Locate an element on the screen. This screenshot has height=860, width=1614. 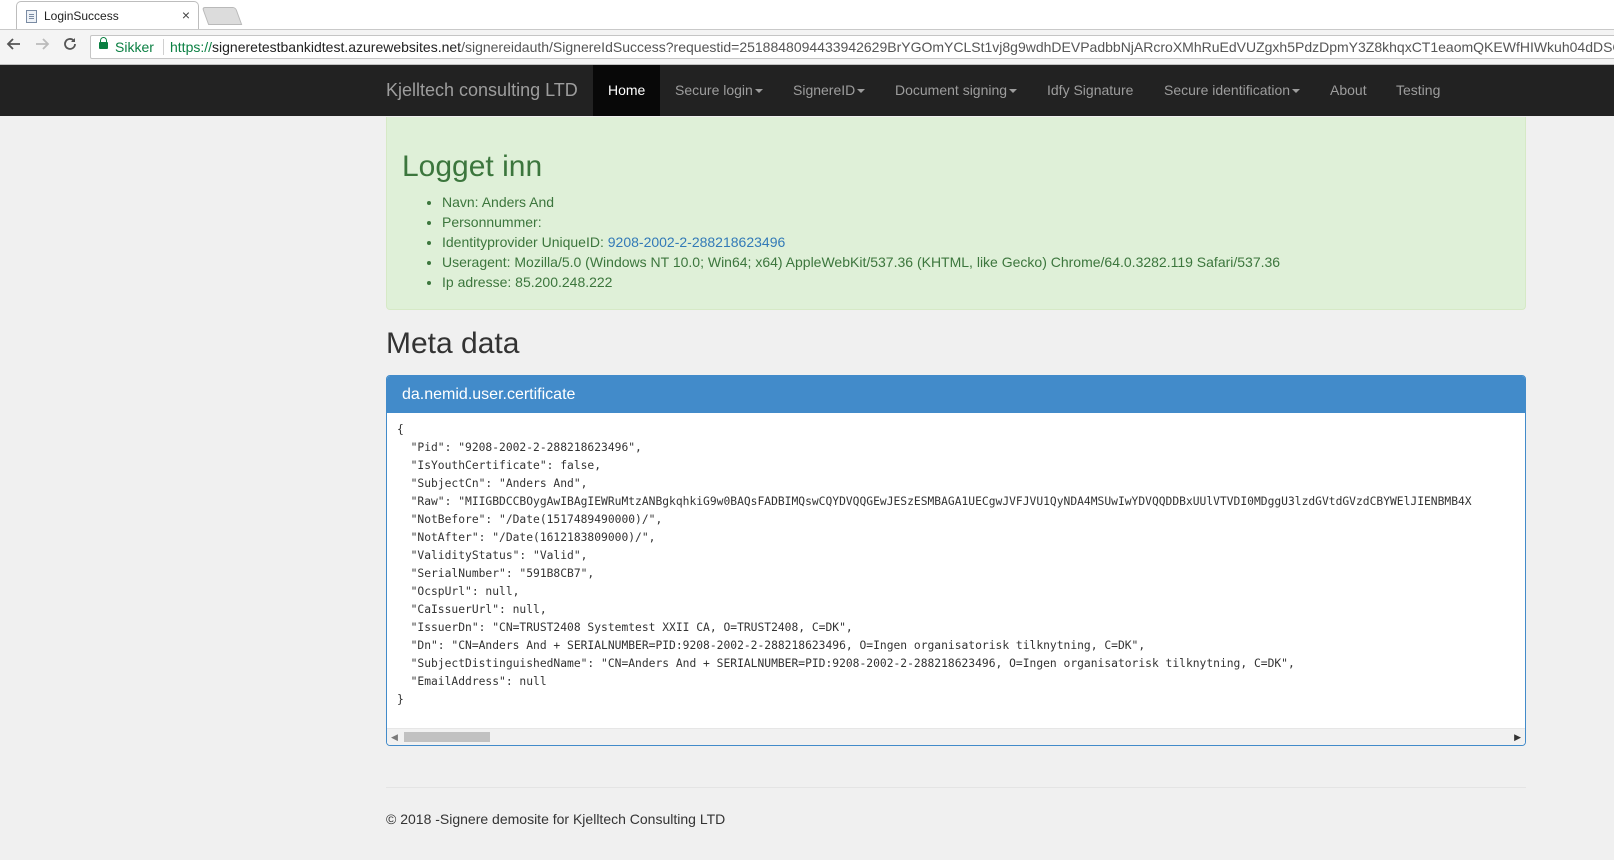
back-arrow-icon is located at coordinates (14, 46).